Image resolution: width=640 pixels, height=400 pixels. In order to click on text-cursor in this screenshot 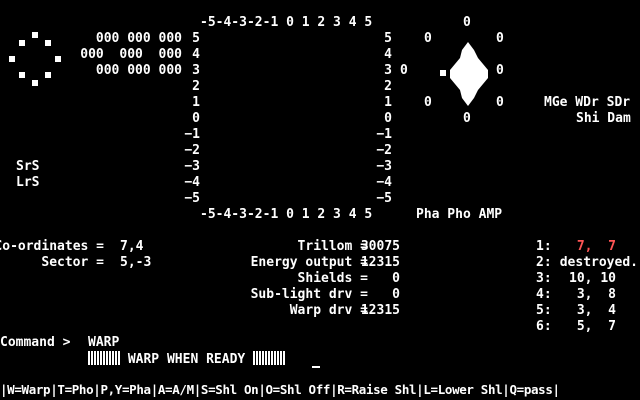, I will do `click(316, 367)`.